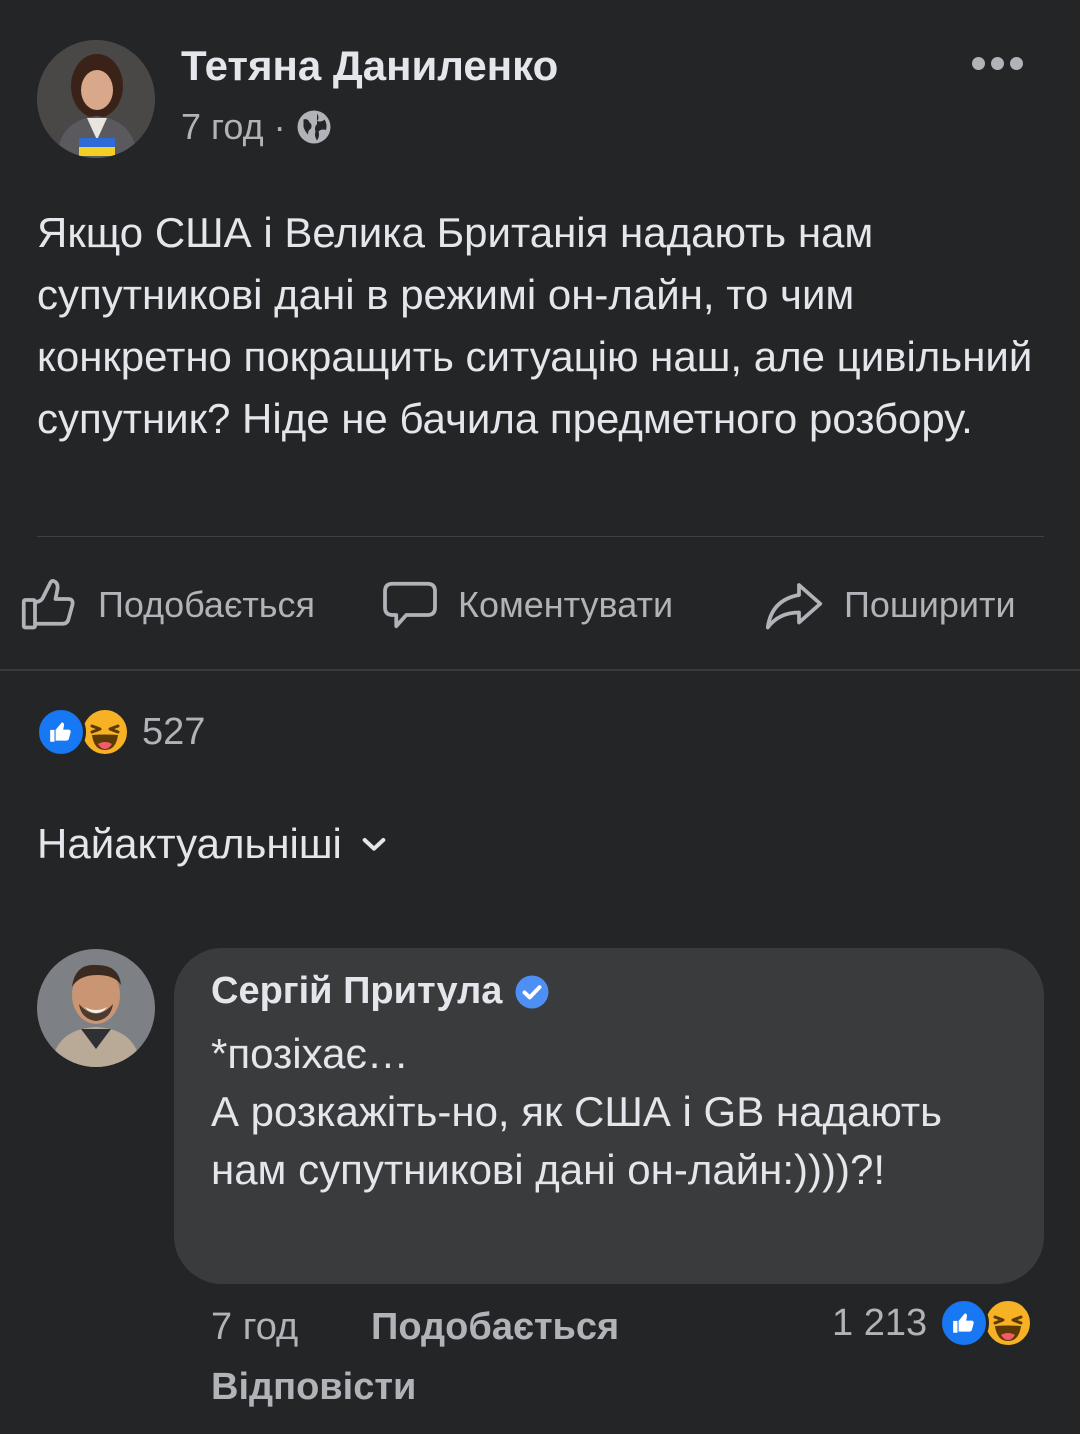 The image size is (1080, 1434). Describe the element at coordinates (313, 1387) in the screenshot. I see `comment-reply-button: Відповісти` at that location.